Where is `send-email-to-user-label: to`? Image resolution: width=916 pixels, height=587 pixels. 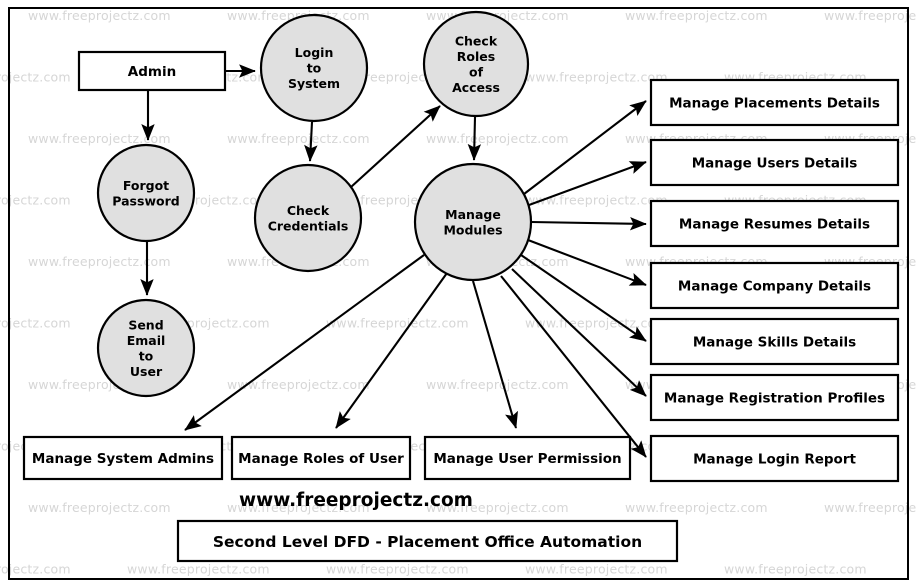 send-email-to-user-label: to is located at coordinates (146, 355).